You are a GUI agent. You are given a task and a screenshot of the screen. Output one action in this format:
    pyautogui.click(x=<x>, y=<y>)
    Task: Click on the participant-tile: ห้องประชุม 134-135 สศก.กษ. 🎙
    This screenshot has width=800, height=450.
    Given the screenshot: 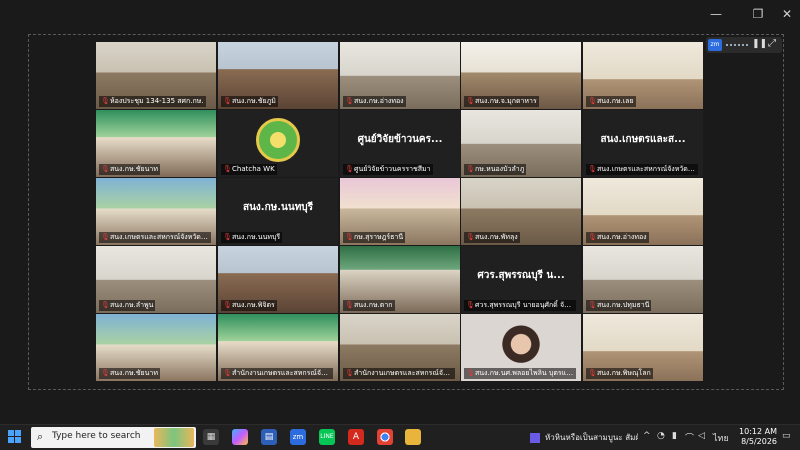 What is the action you would take?
    pyautogui.click(x=156, y=75)
    